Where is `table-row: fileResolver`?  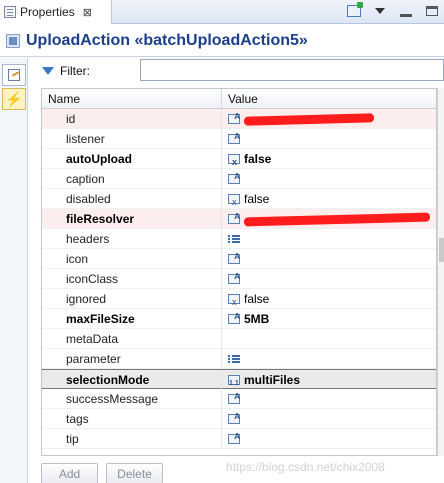
table-row: fileResolver is located at coordinates (239, 219).